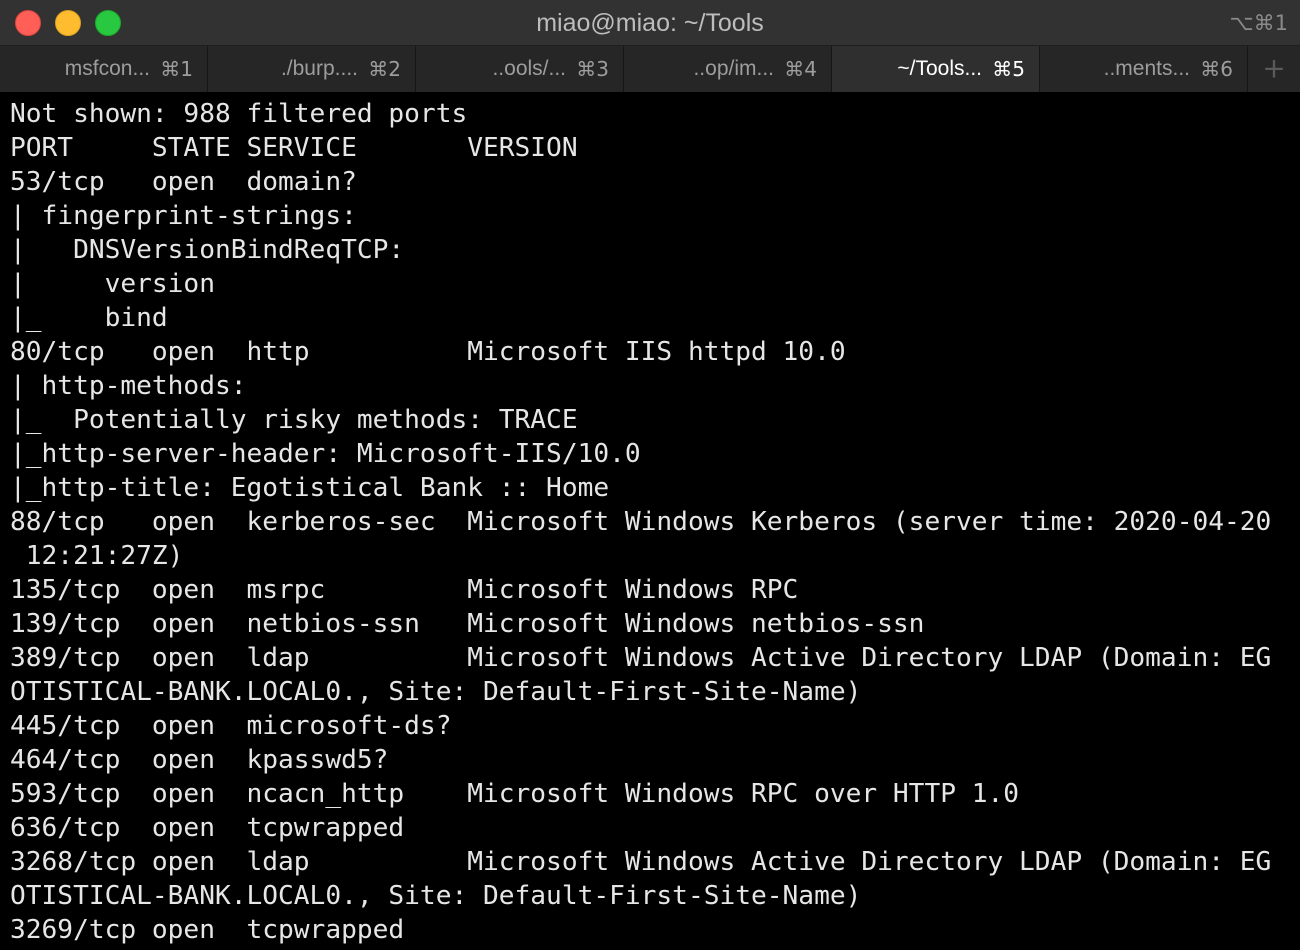  What do you see at coordinates (183, 182) in the screenshot?
I see `terminal-line: 53/tcp open domain?` at bounding box center [183, 182].